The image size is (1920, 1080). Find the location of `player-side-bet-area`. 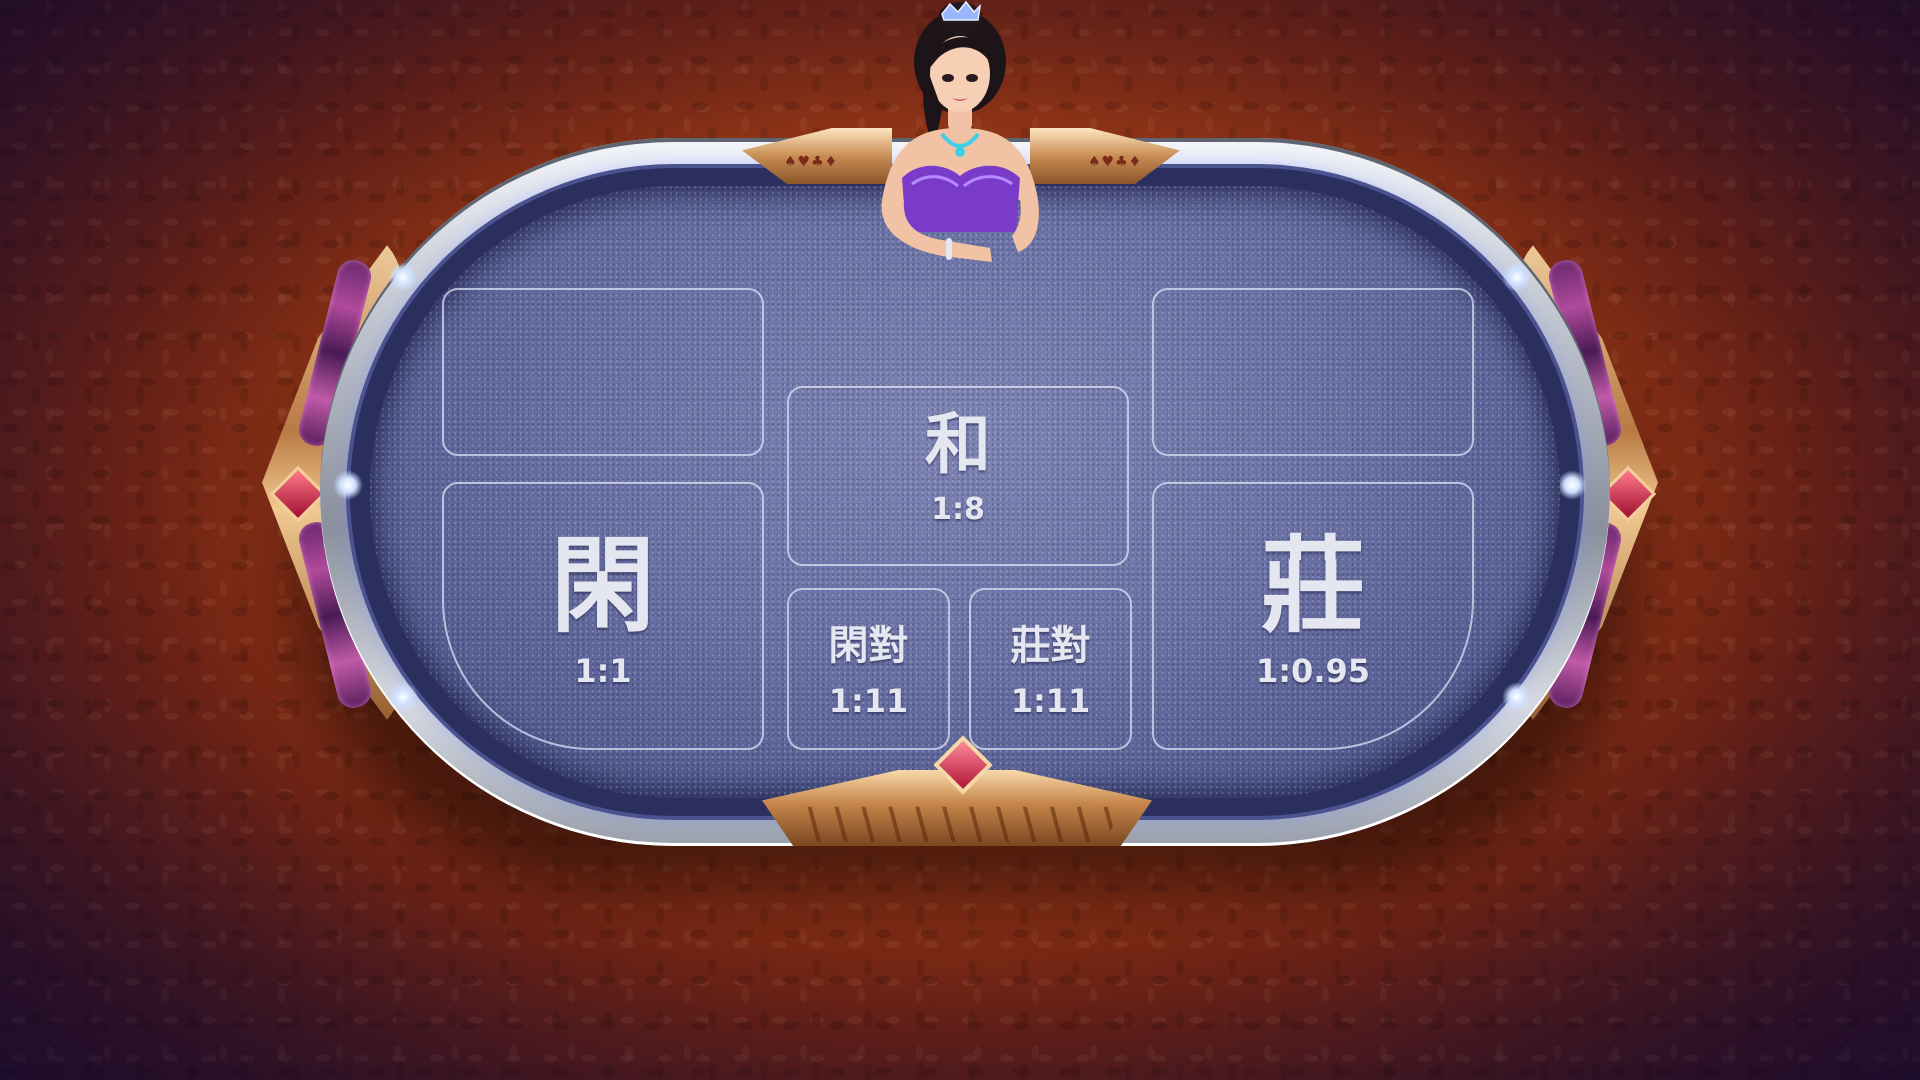

player-side-bet-area is located at coordinates (603, 372).